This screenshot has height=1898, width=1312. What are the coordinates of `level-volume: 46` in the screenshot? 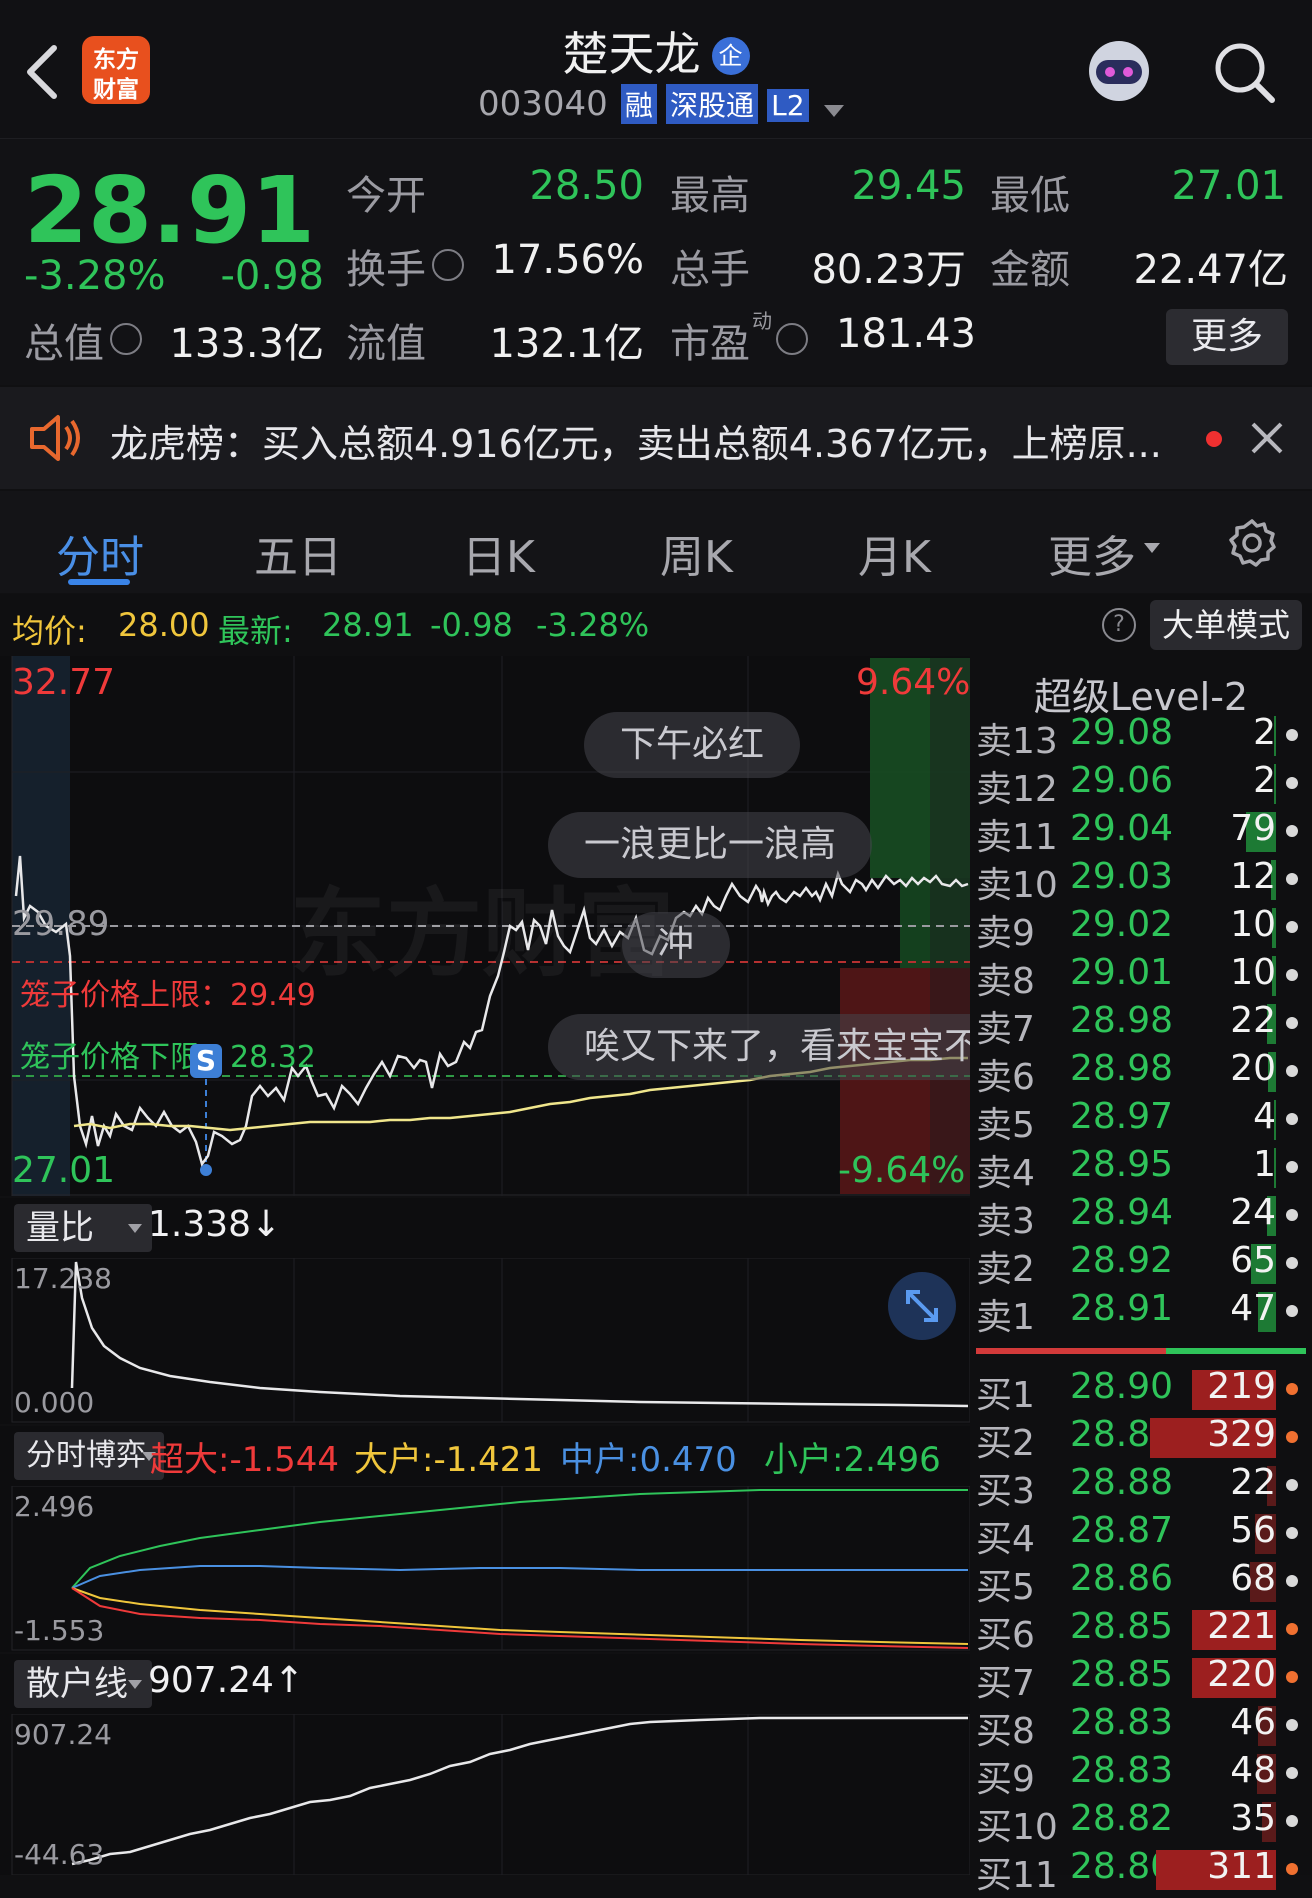 It's located at (1253, 1722).